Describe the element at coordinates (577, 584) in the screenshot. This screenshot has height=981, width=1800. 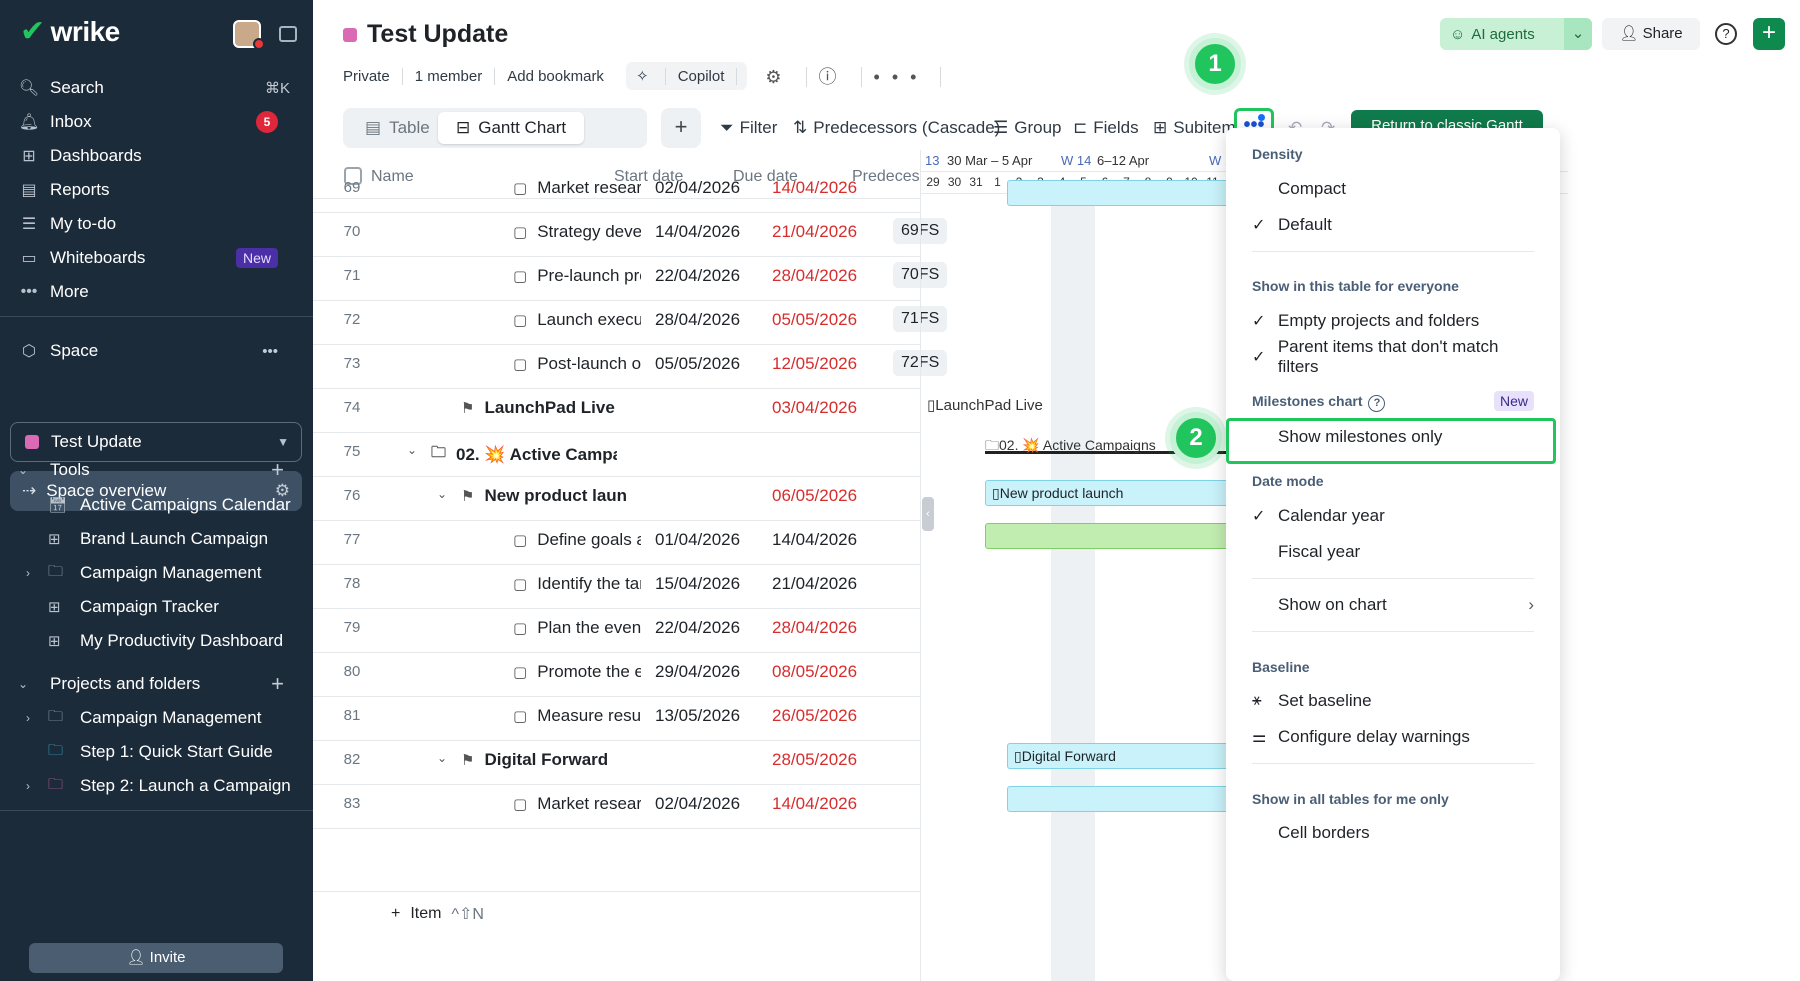
I see `row-name: ▢ Identify the tar` at that location.